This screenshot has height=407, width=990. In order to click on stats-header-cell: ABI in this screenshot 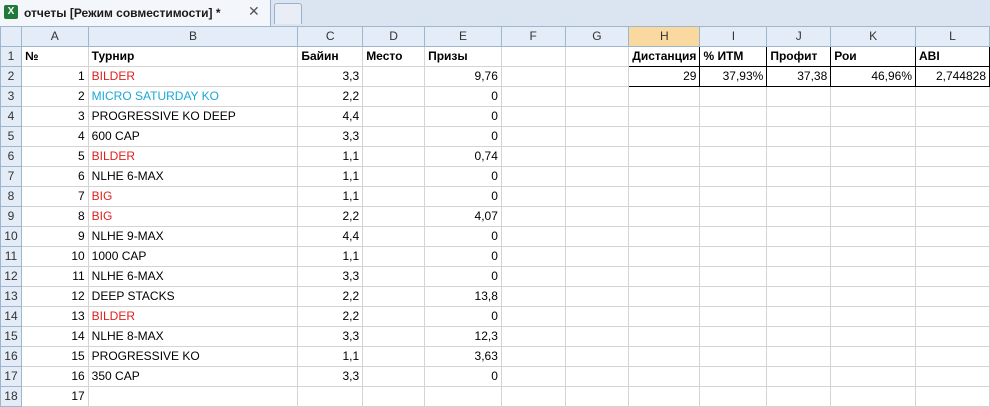, I will do `click(952, 56)`.